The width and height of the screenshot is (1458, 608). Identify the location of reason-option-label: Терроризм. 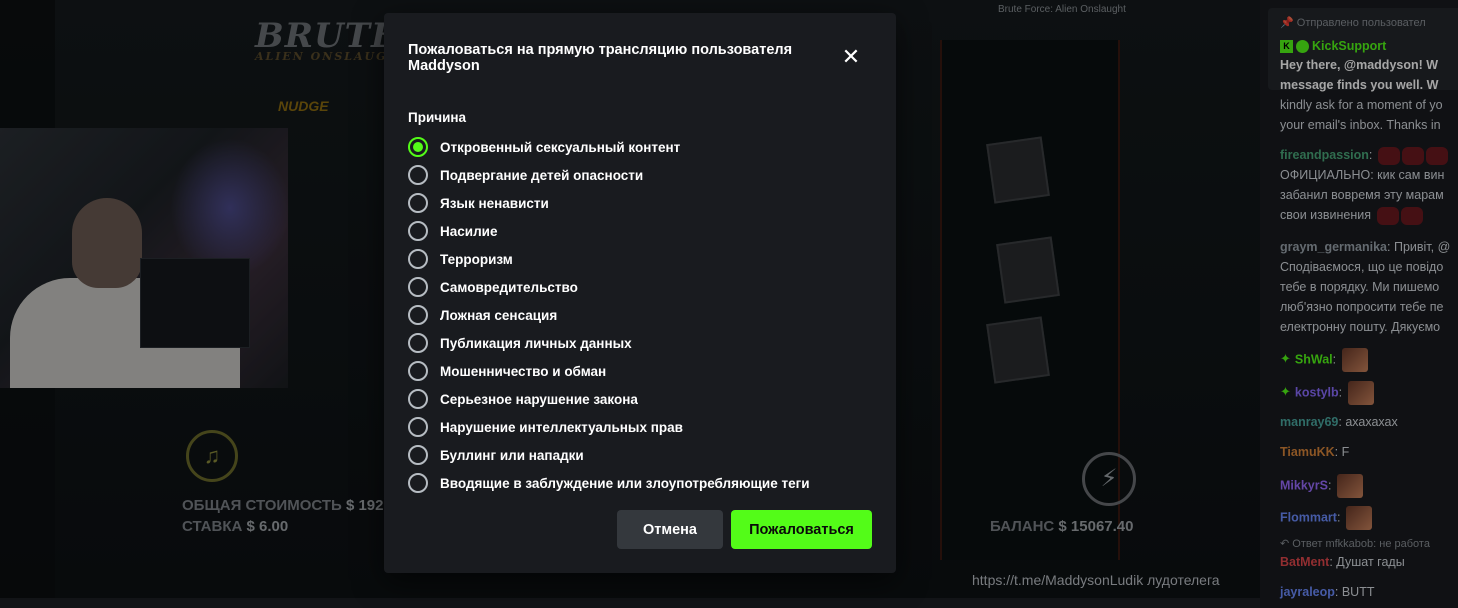
(476, 259).